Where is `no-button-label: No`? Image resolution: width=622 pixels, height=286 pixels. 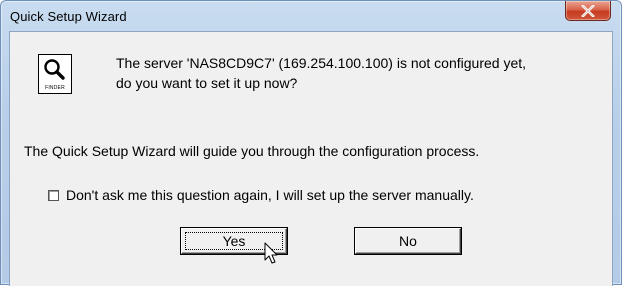
no-button-label: No is located at coordinates (408, 241).